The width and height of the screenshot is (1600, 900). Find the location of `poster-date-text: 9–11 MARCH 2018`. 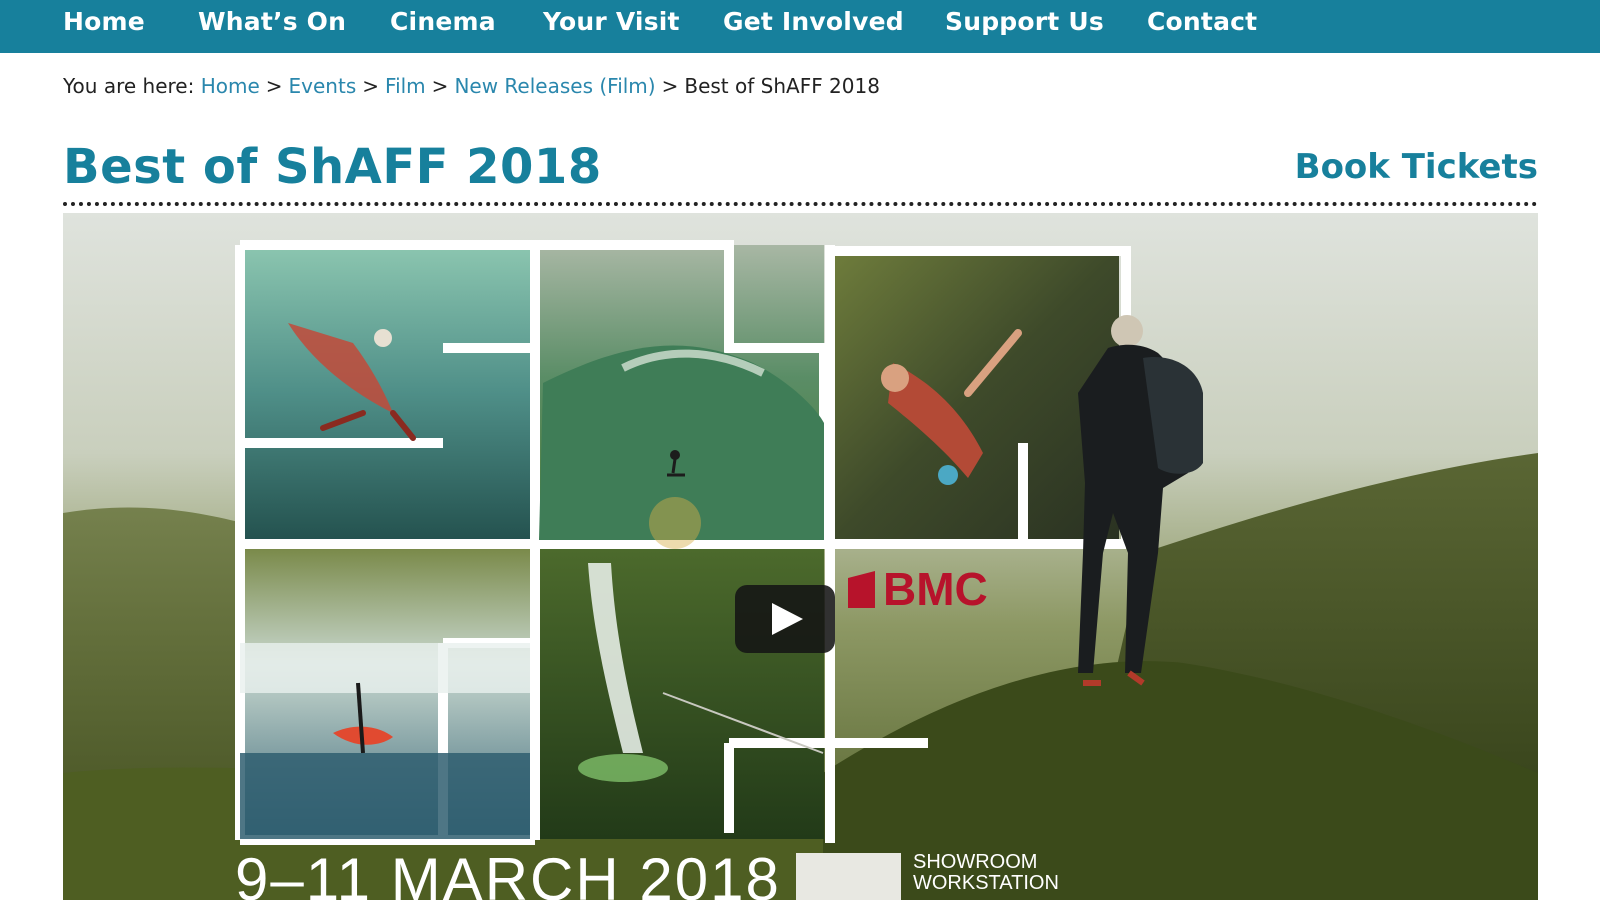

poster-date-text: 9–11 MARCH 2018 is located at coordinates (508, 873).